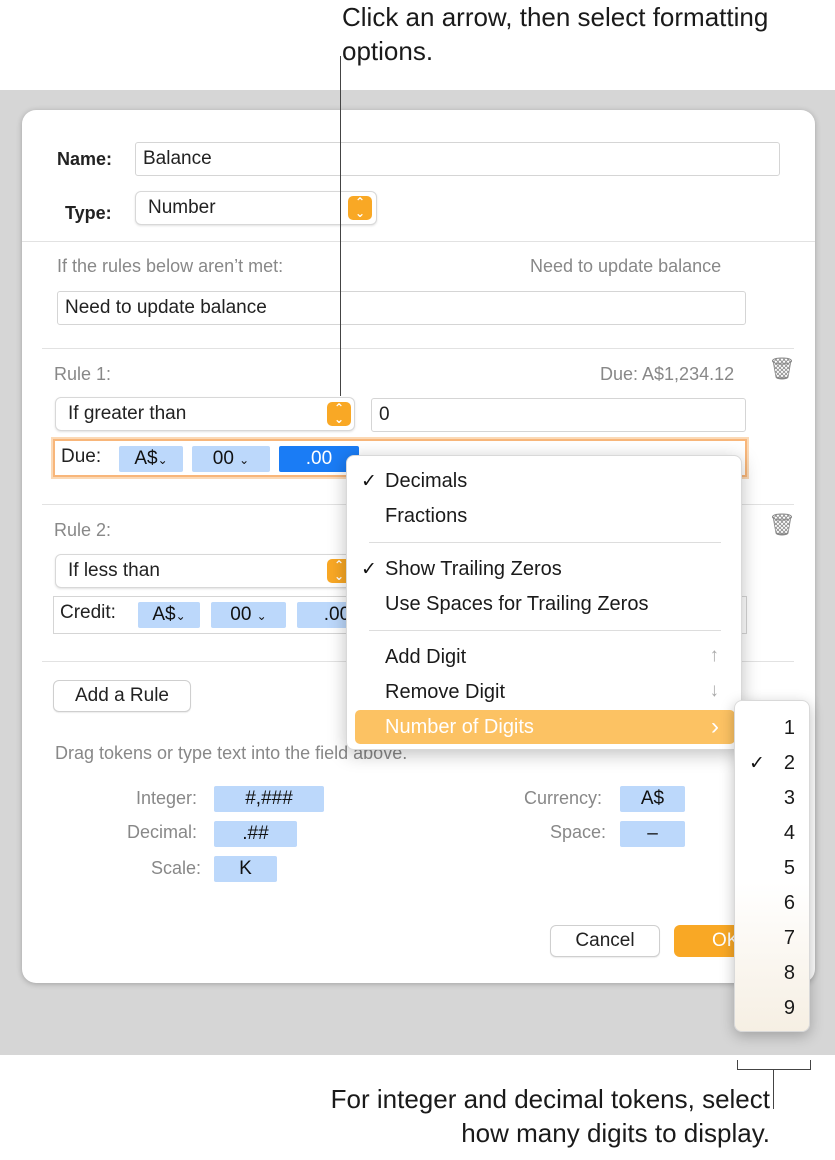 Image resolution: width=835 pixels, height=1160 pixels. Describe the element at coordinates (765, 833) in the screenshot. I see `digit-option-4: 4` at that location.